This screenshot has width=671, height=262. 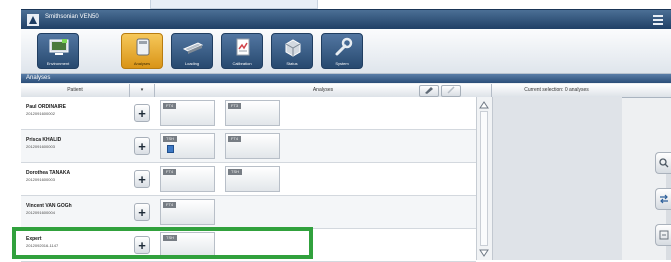 I want to click on calibration-icon, so click(x=243, y=47).